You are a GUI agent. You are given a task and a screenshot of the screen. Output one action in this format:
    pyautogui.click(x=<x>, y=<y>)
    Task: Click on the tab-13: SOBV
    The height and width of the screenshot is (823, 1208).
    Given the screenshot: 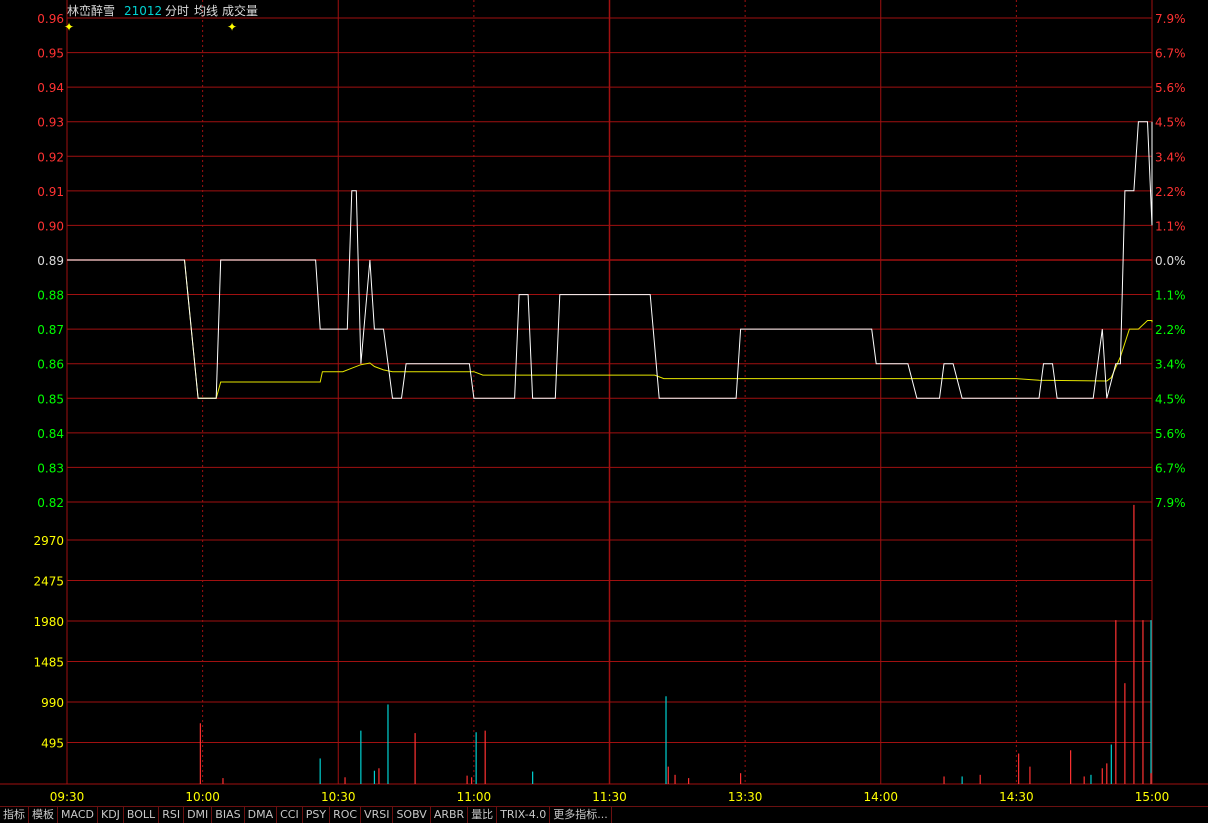 What is the action you would take?
    pyautogui.click(x=412, y=814)
    